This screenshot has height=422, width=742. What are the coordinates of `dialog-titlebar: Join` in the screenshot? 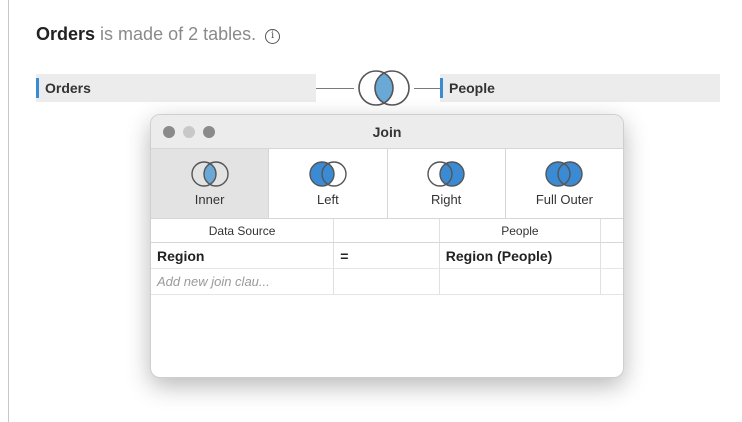 It's located at (387, 132).